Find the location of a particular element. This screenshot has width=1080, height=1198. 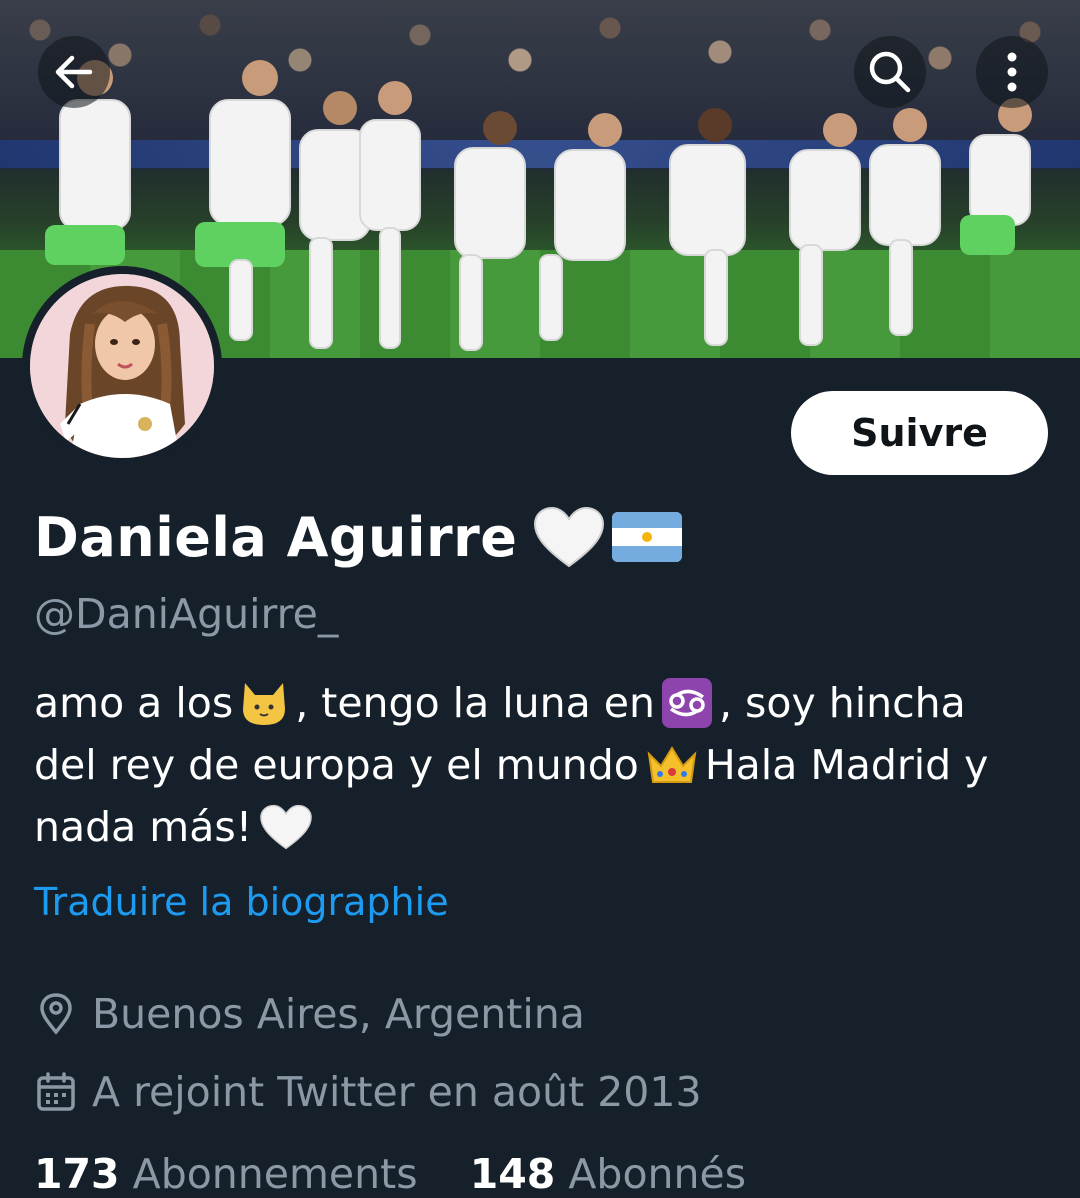

follow-counts: 173 Abonnements 148 Abonnés is located at coordinates (390, 1174).